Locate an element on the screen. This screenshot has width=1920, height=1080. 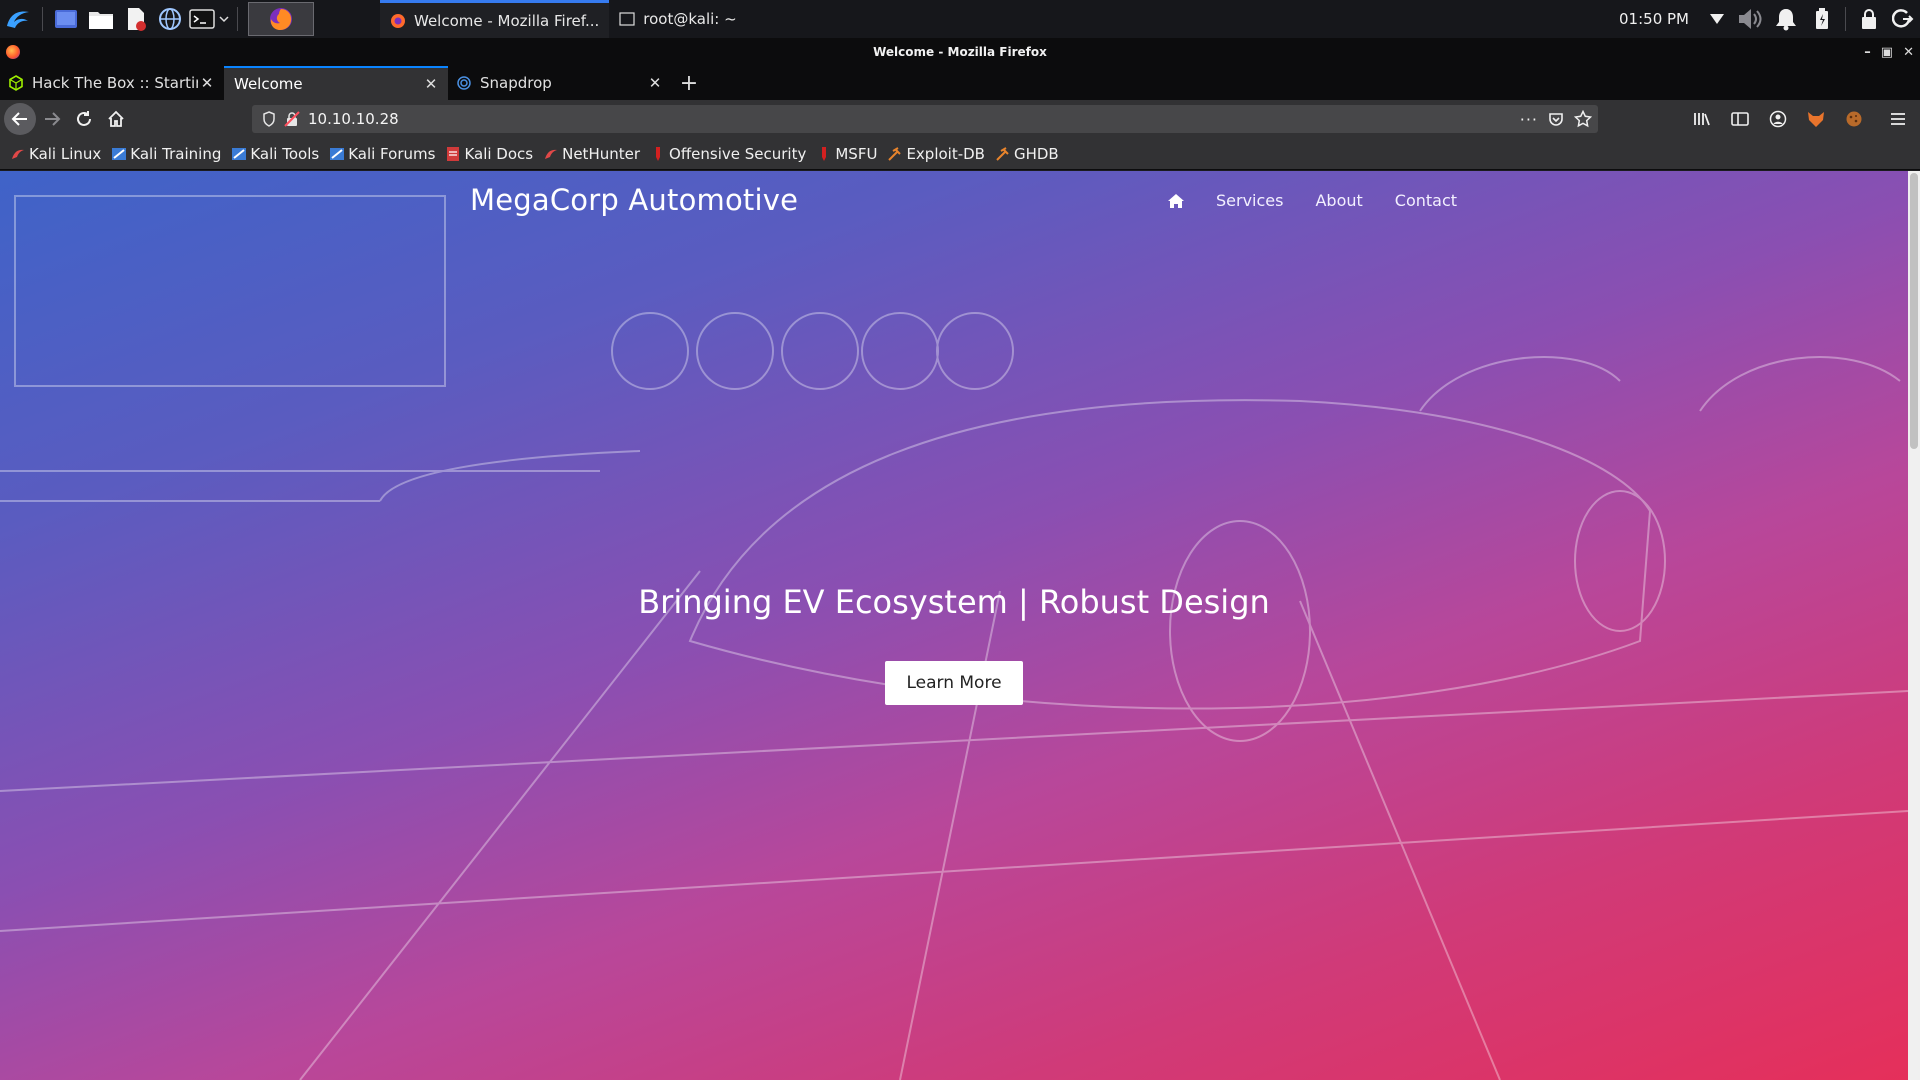
tab-label: Welcome is located at coordinates (268, 84).